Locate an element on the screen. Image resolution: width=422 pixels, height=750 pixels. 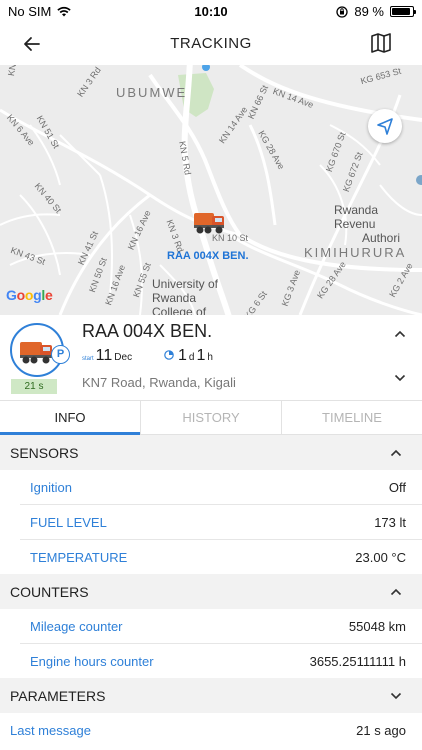
parameters-title: PARAMETERS is located at coordinates (58, 696).